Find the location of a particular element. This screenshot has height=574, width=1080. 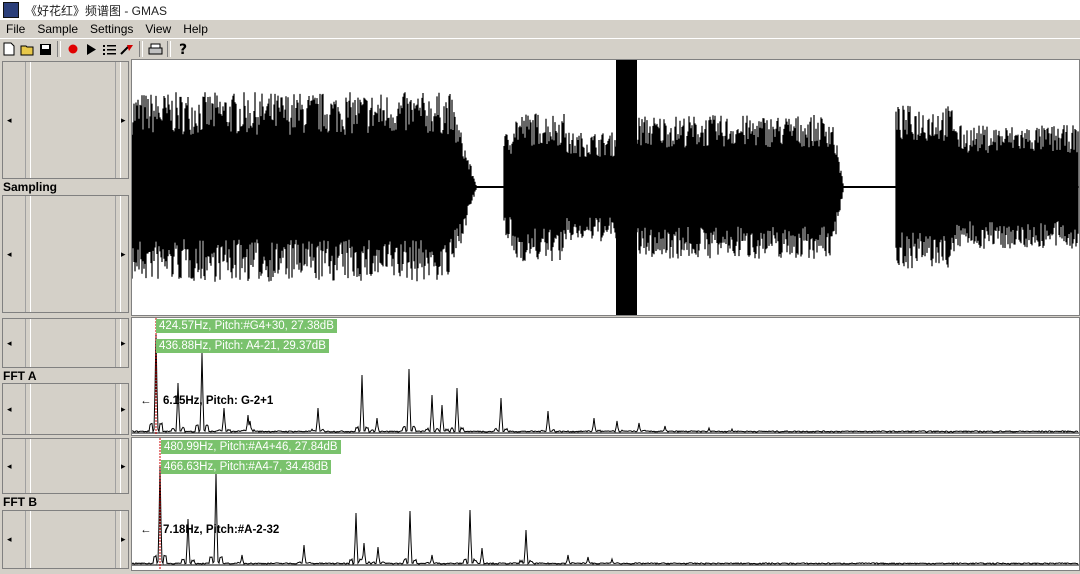

fft-a-lower-scroll: ◂ ▸ is located at coordinates (65, 409).